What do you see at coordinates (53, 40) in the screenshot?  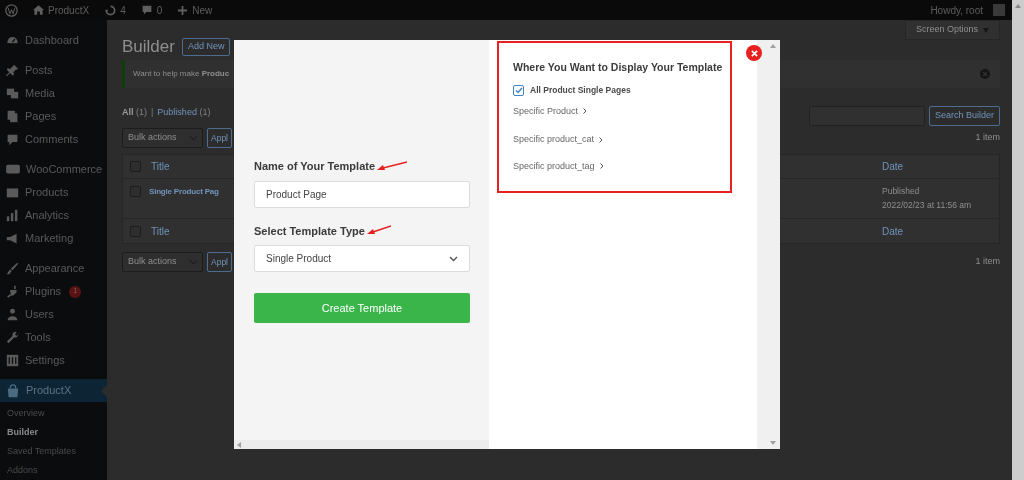 I see `sidebar-item: Dashboard` at bounding box center [53, 40].